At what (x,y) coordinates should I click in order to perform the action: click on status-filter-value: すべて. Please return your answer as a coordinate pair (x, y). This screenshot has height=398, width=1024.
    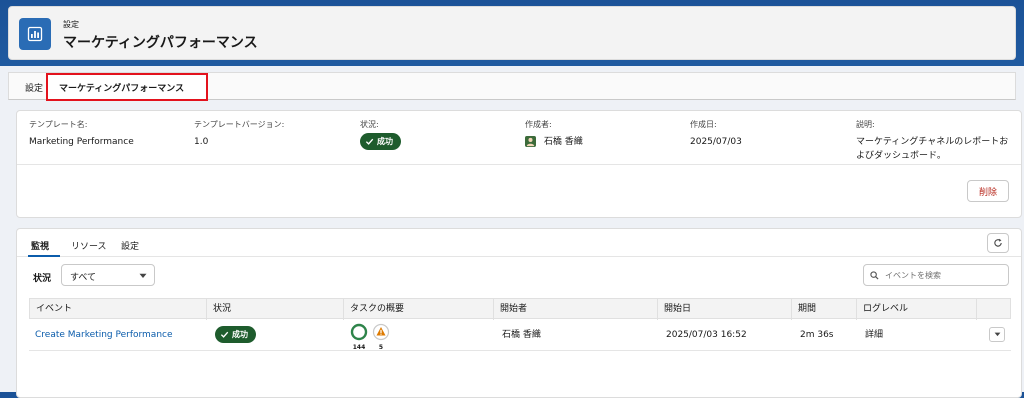
    Looking at the image, I should click on (83, 278).